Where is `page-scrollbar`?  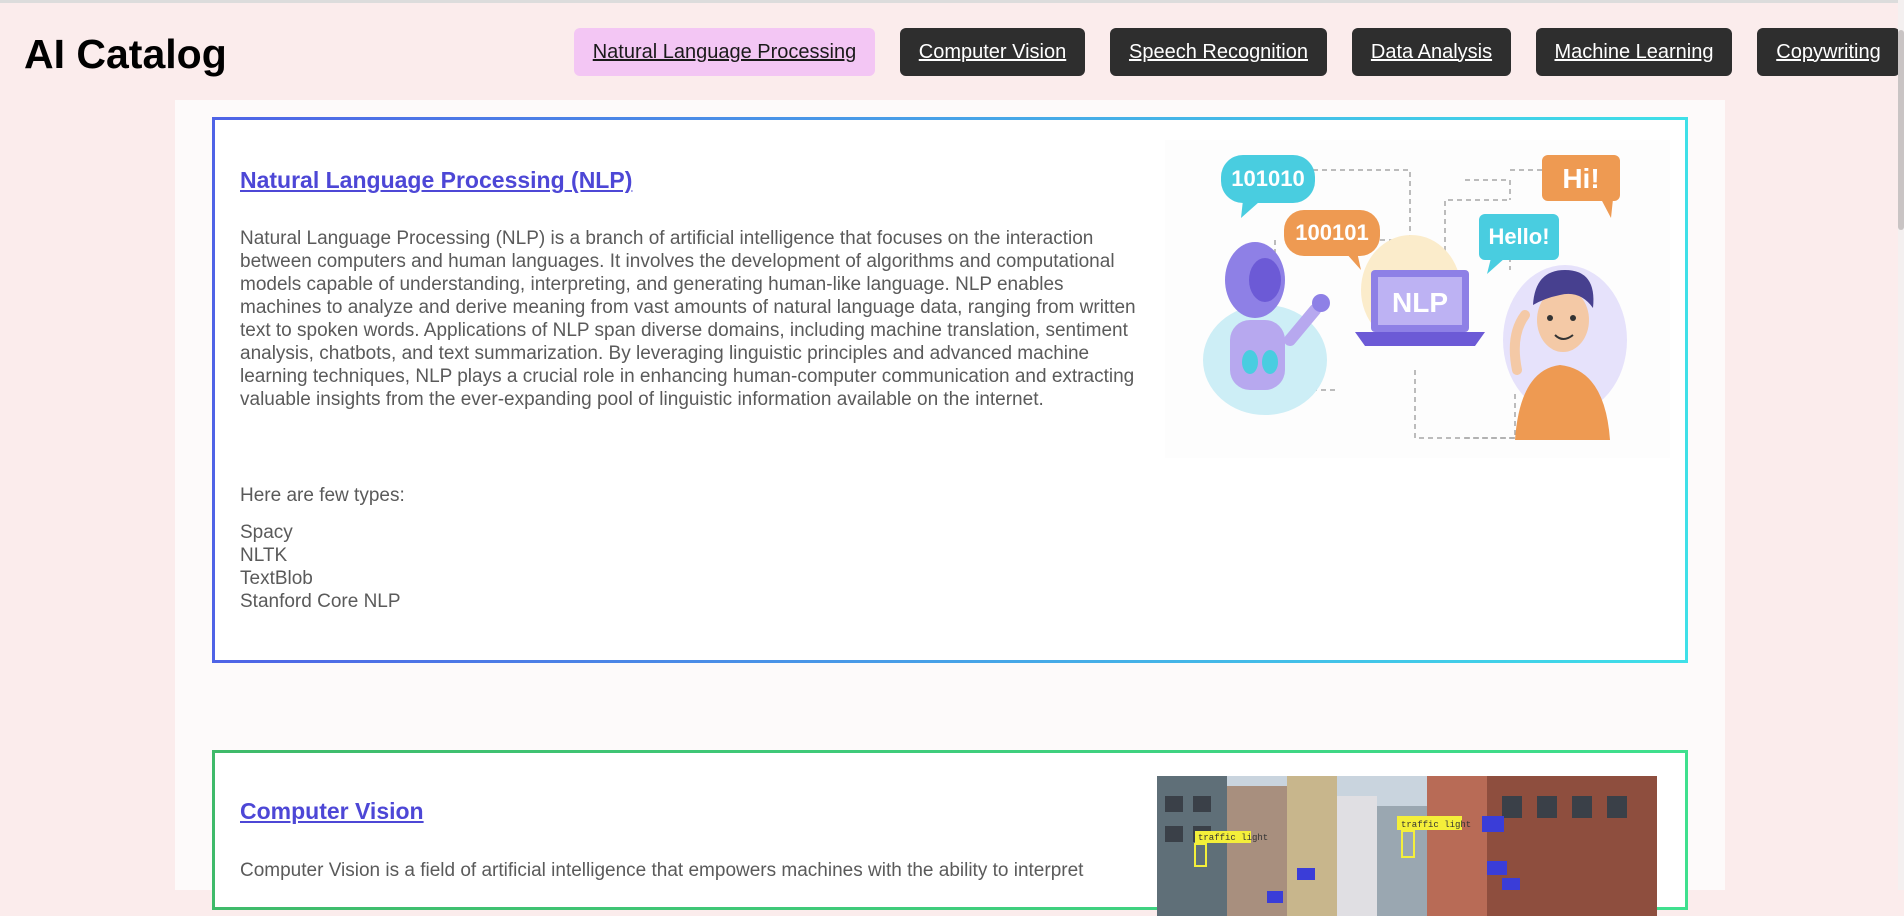
page-scrollbar is located at coordinates (1901, 445).